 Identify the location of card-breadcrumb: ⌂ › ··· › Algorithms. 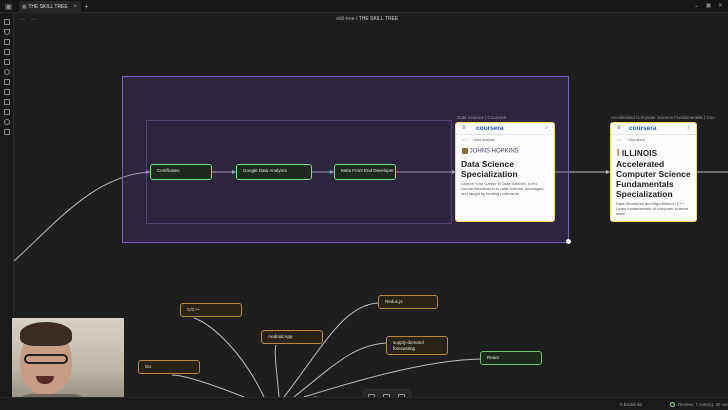
(631, 140).